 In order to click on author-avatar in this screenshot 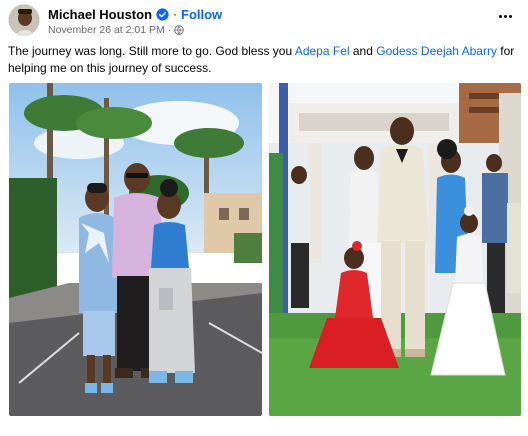, I will do `click(24, 20)`.